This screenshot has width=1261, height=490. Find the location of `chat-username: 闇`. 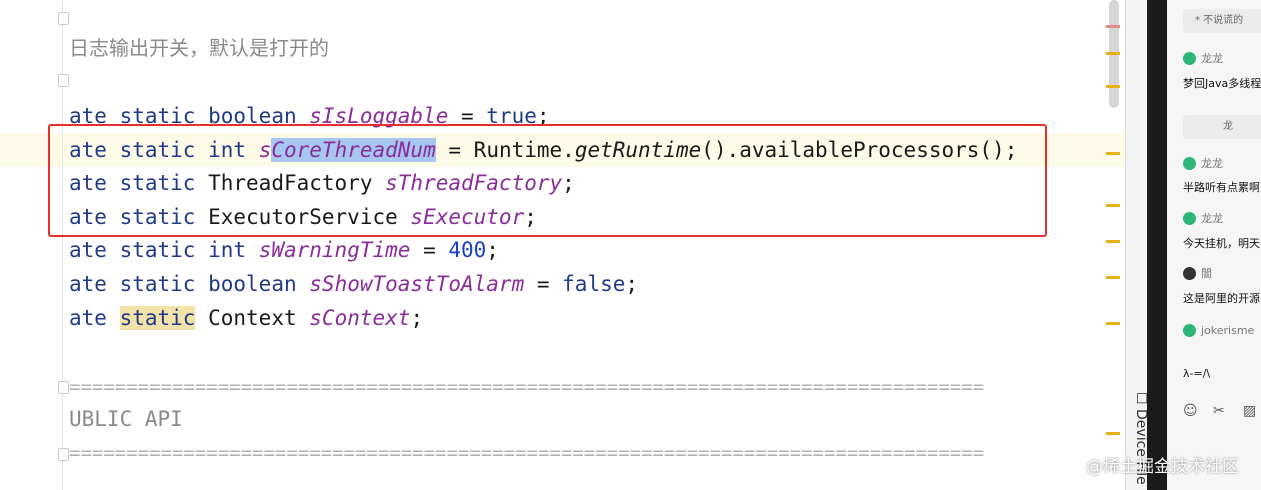

chat-username: 闇 is located at coordinates (1197, 274).